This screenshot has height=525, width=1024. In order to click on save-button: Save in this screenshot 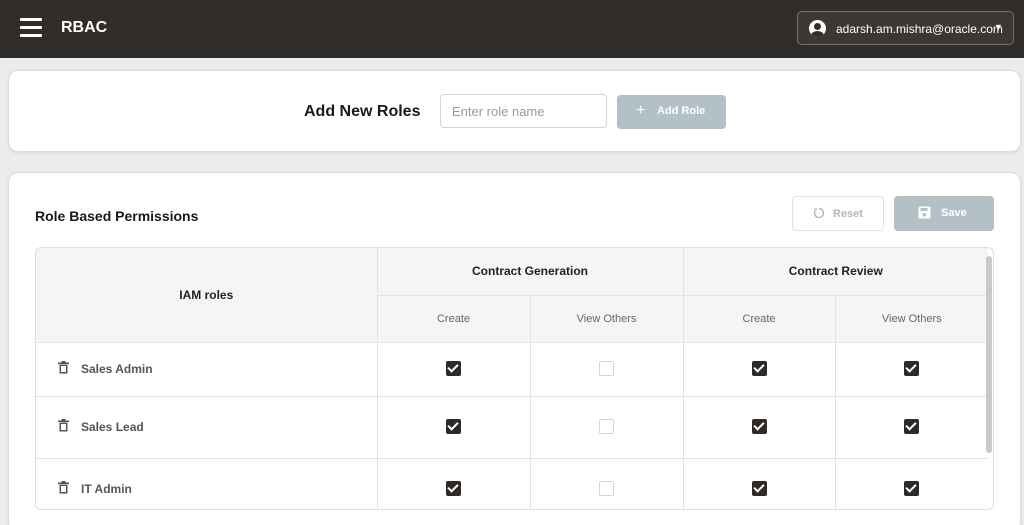, I will do `click(944, 213)`.